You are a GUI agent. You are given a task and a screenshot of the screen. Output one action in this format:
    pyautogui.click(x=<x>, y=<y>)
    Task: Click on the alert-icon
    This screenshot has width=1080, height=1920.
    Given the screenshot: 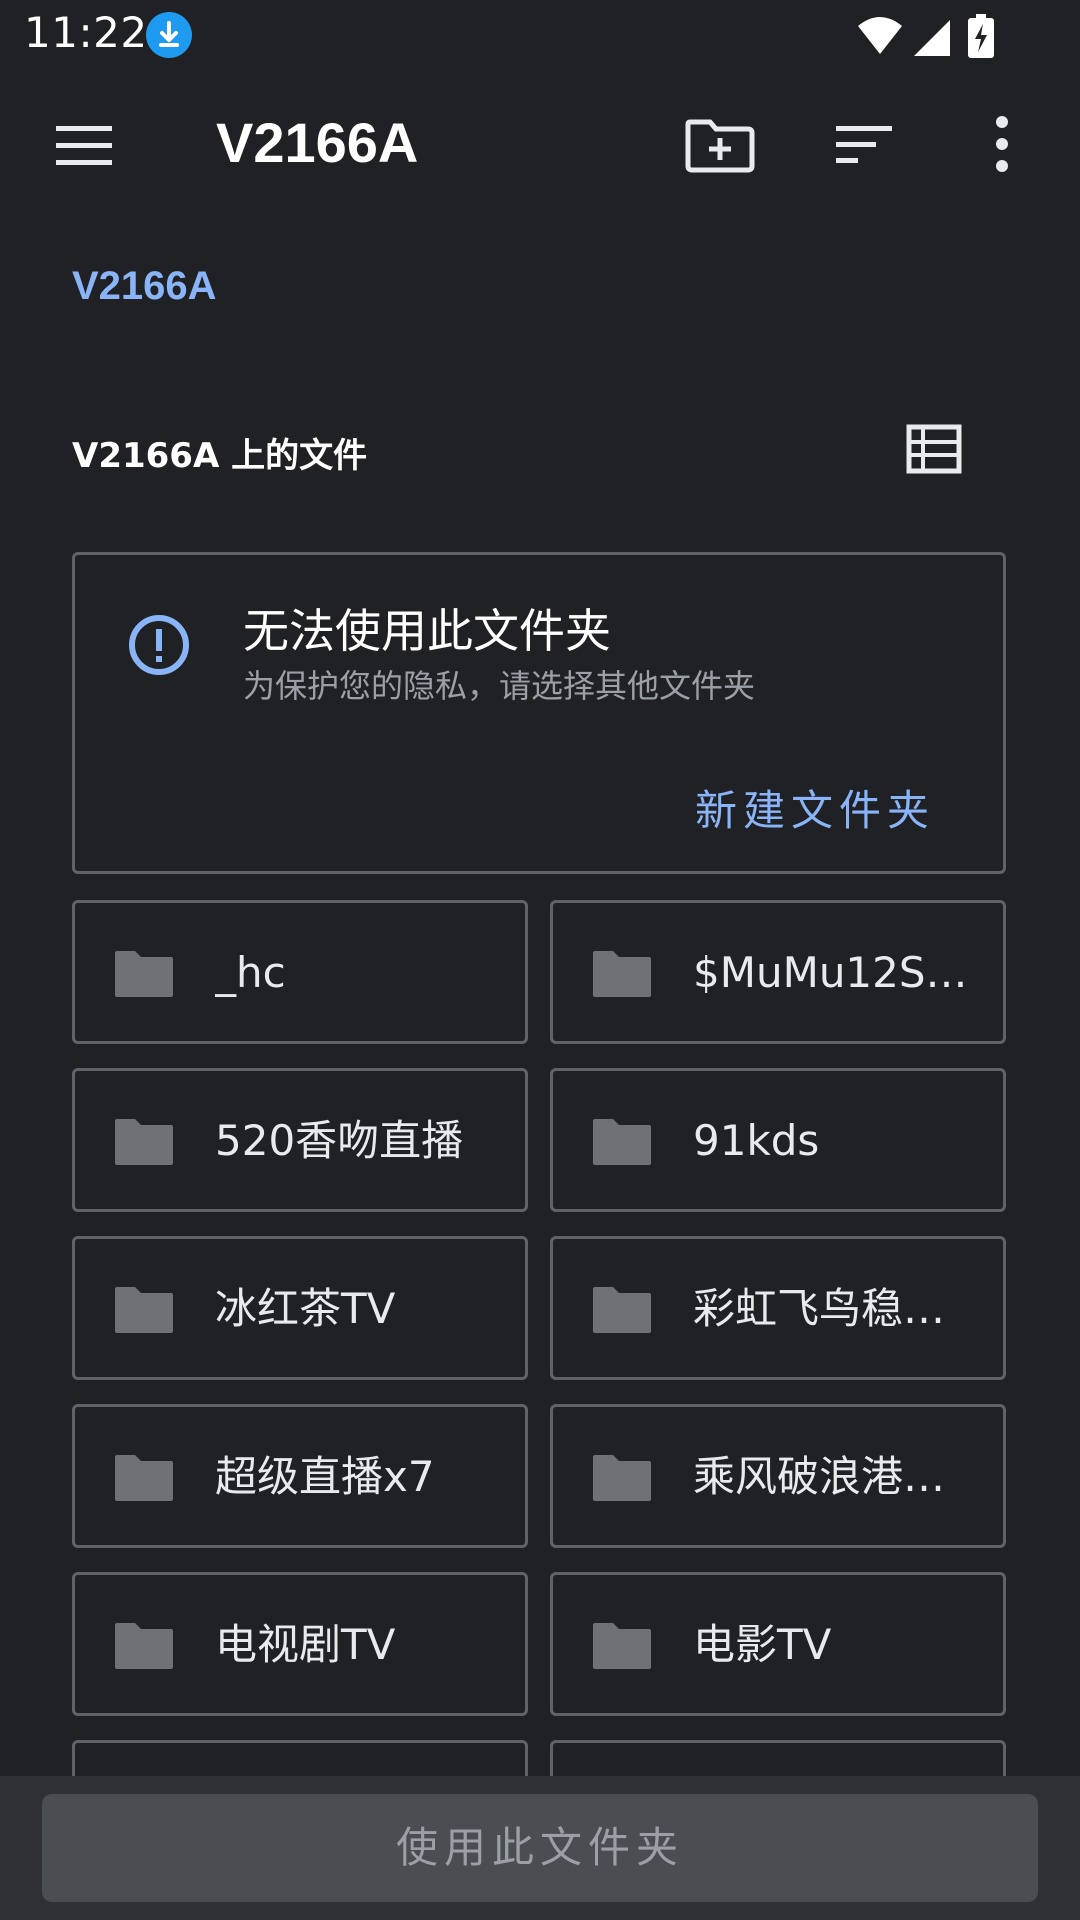 What is the action you would take?
    pyautogui.click(x=159, y=645)
    